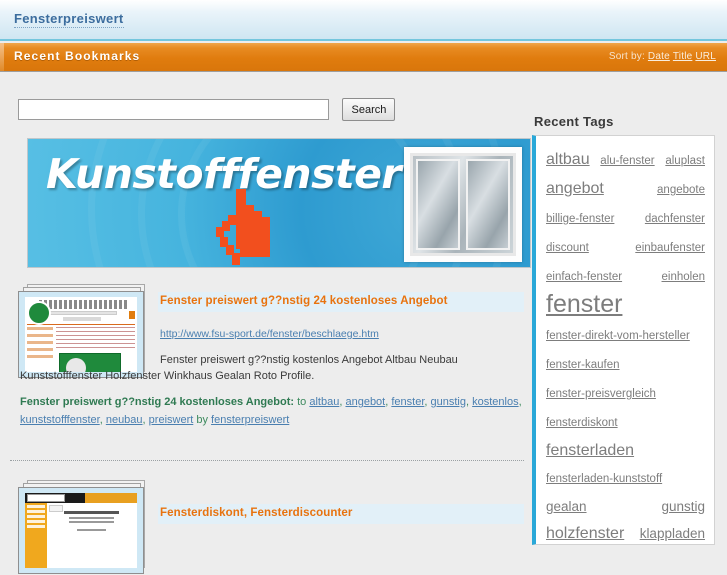 The width and height of the screenshot is (727, 575). What do you see at coordinates (324, 402) in the screenshot?
I see `bookmark-tag-link: altbau` at bounding box center [324, 402].